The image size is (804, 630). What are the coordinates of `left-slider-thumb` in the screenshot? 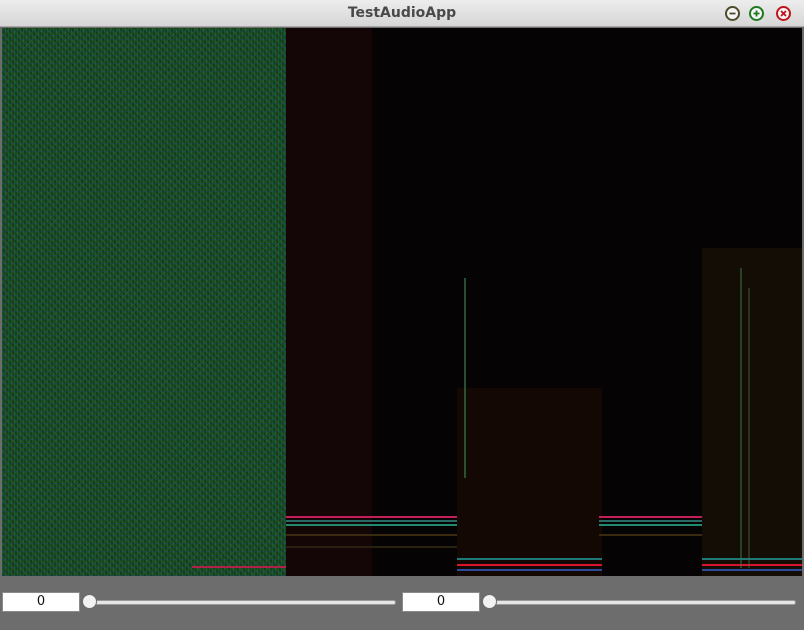 It's located at (89, 601).